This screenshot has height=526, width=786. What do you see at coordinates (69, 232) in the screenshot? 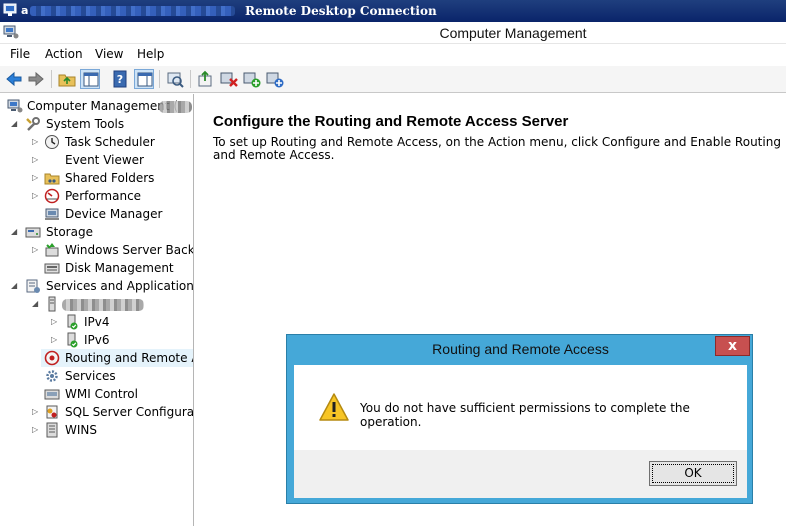
I see `tree-label: Storage` at bounding box center [69, 232].